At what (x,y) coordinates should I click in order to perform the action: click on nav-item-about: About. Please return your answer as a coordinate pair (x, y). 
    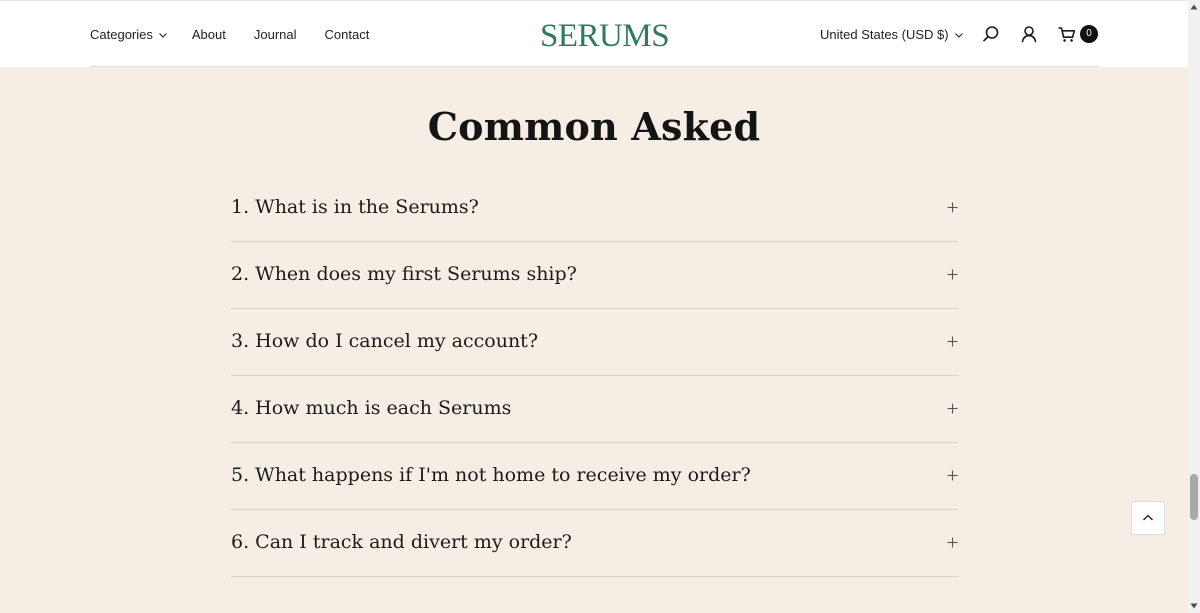
    Looking at the image, I should click on (209, 34).